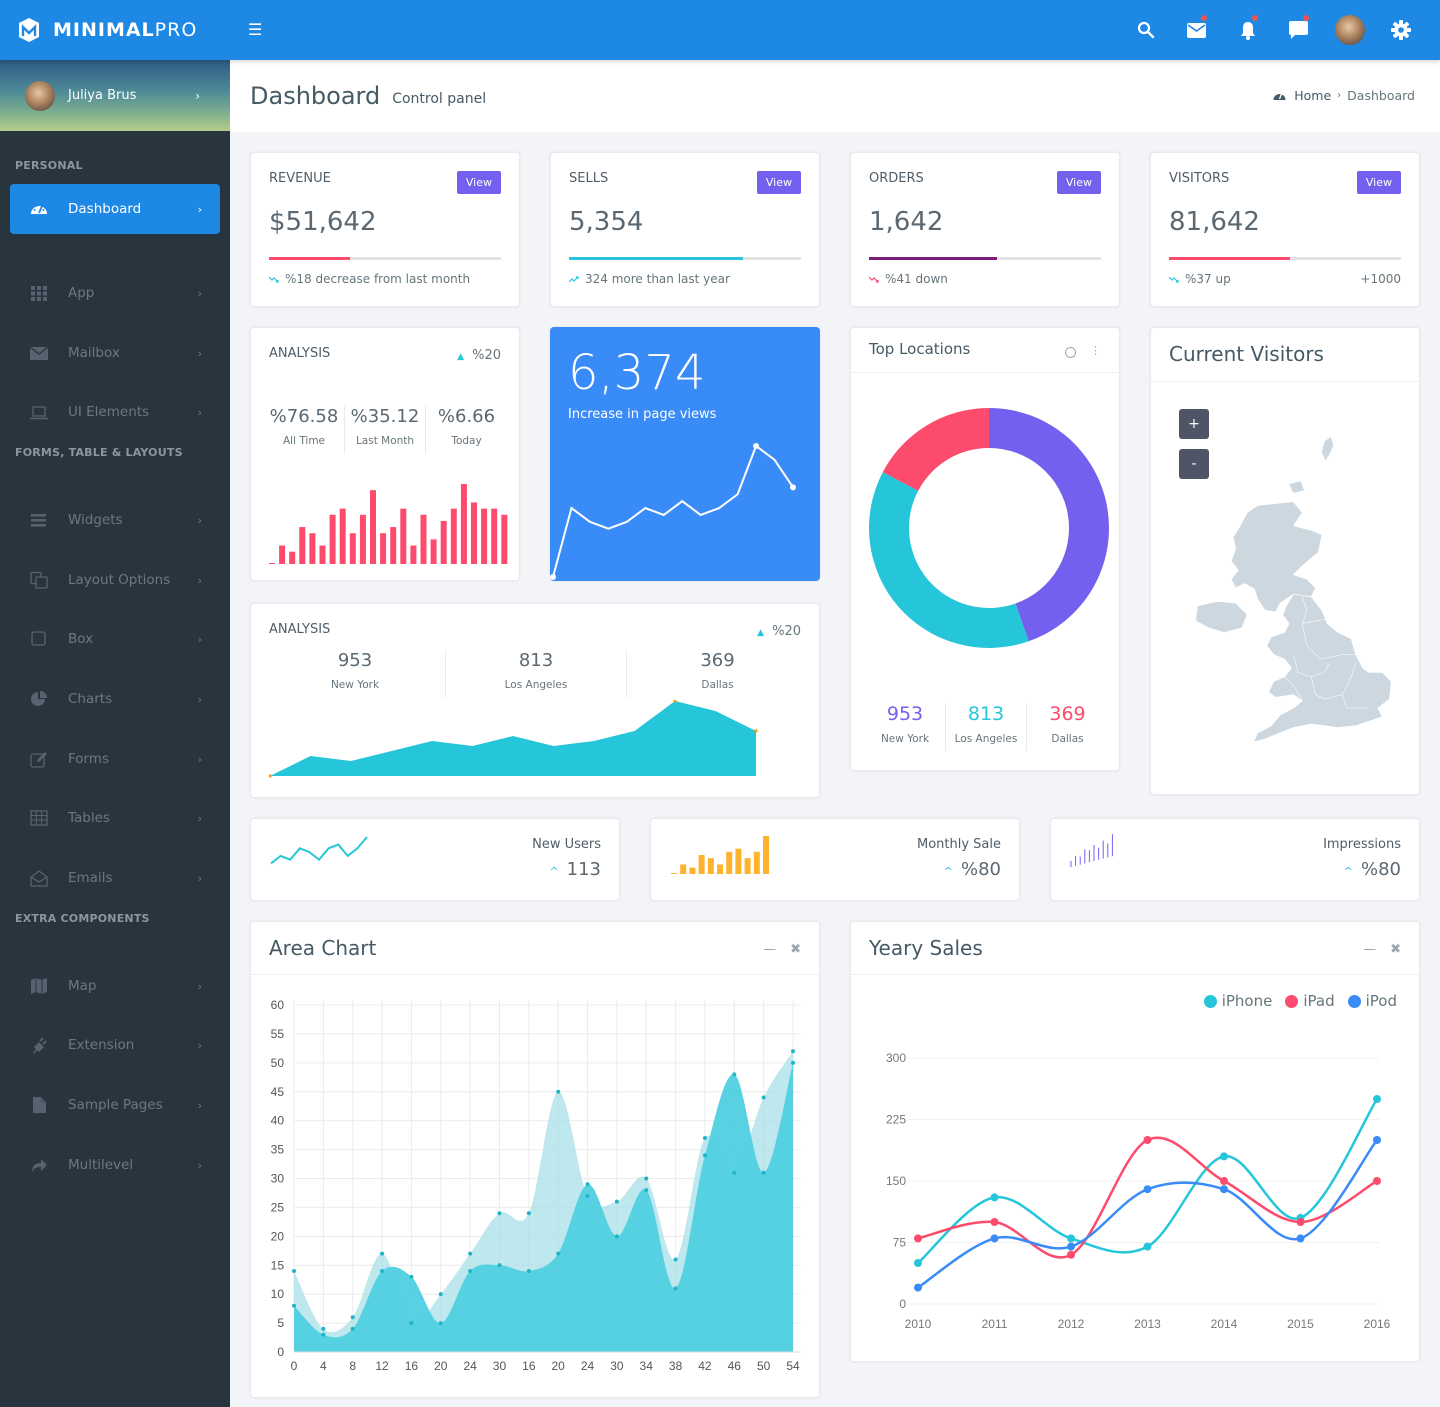  I want to click on map-region-shetland, so click(1327, 448).